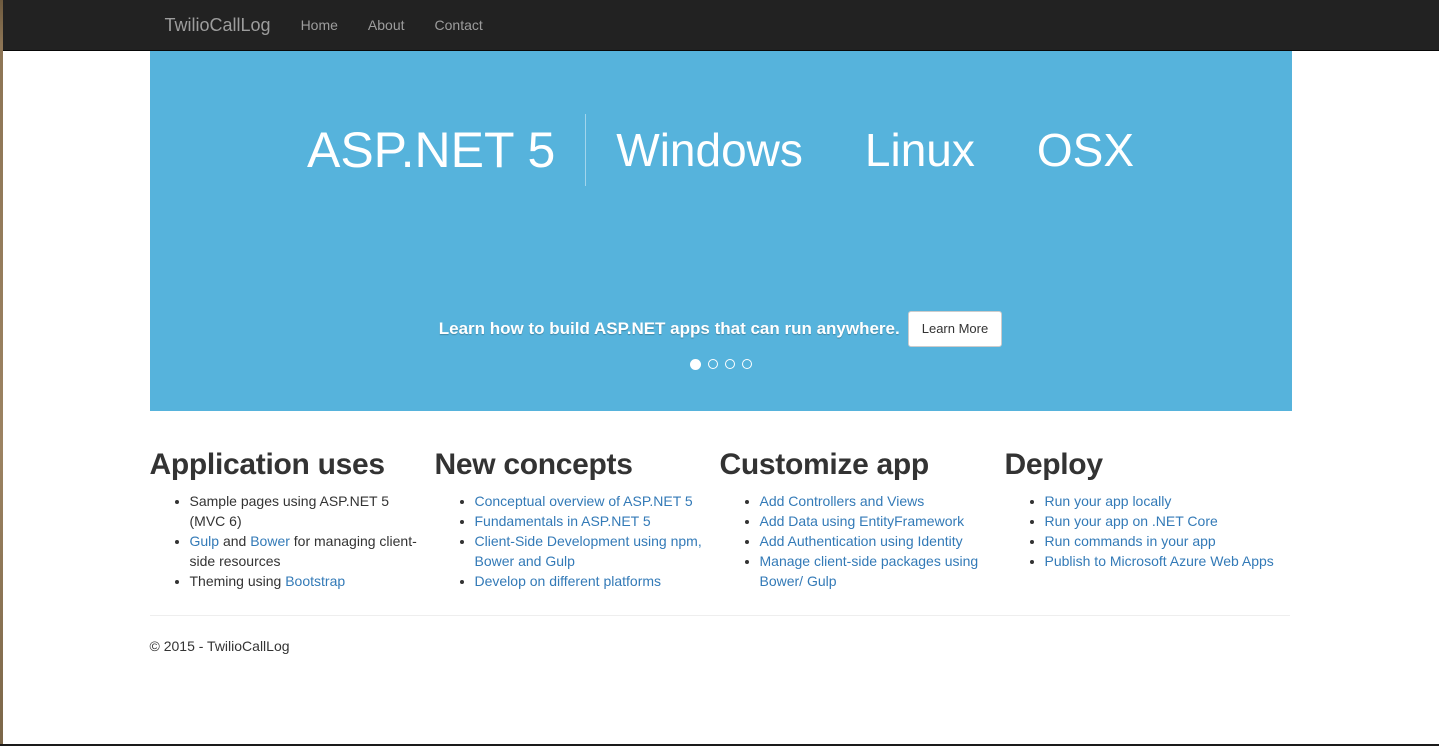 This screenshot has height=746, width=1439. I want to click on list-item: Add Authentication using Identity, so click(875, 541).